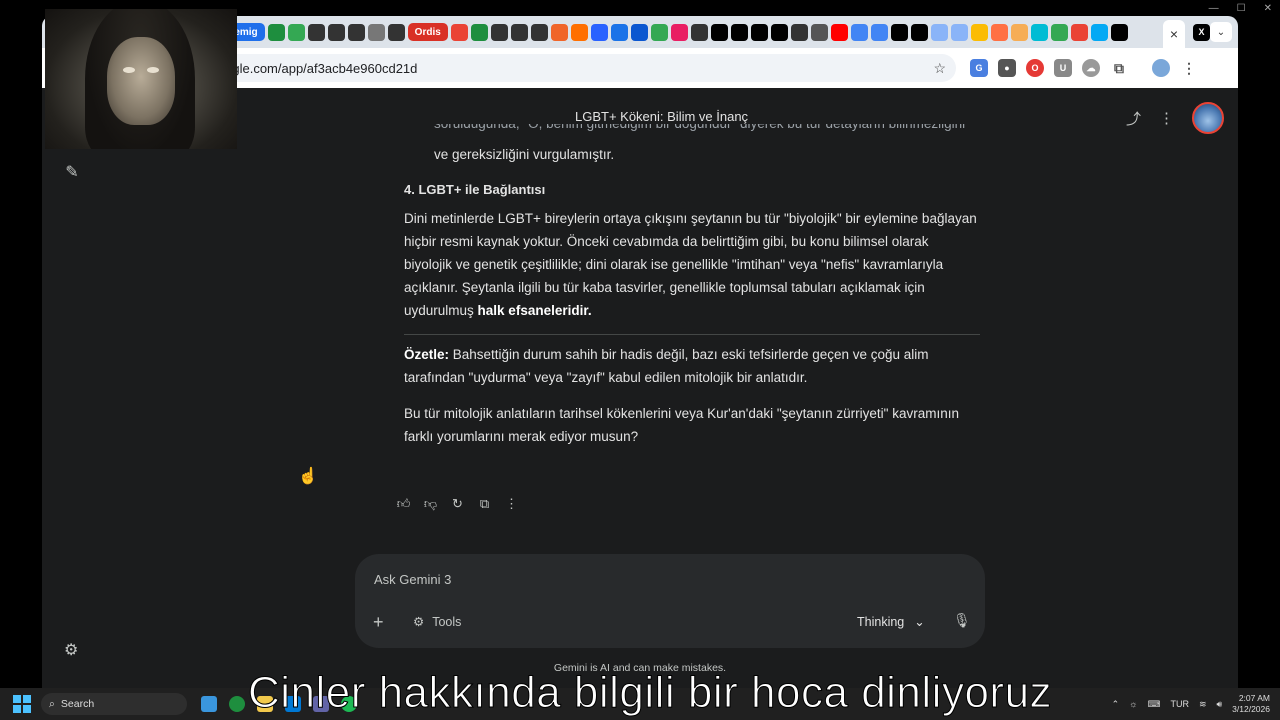 The image size is (1280, 720). What do you see at coordinates (129, 70) in the screenshot?
I see `webcam-left-eye` at bounding box center [129, 70].